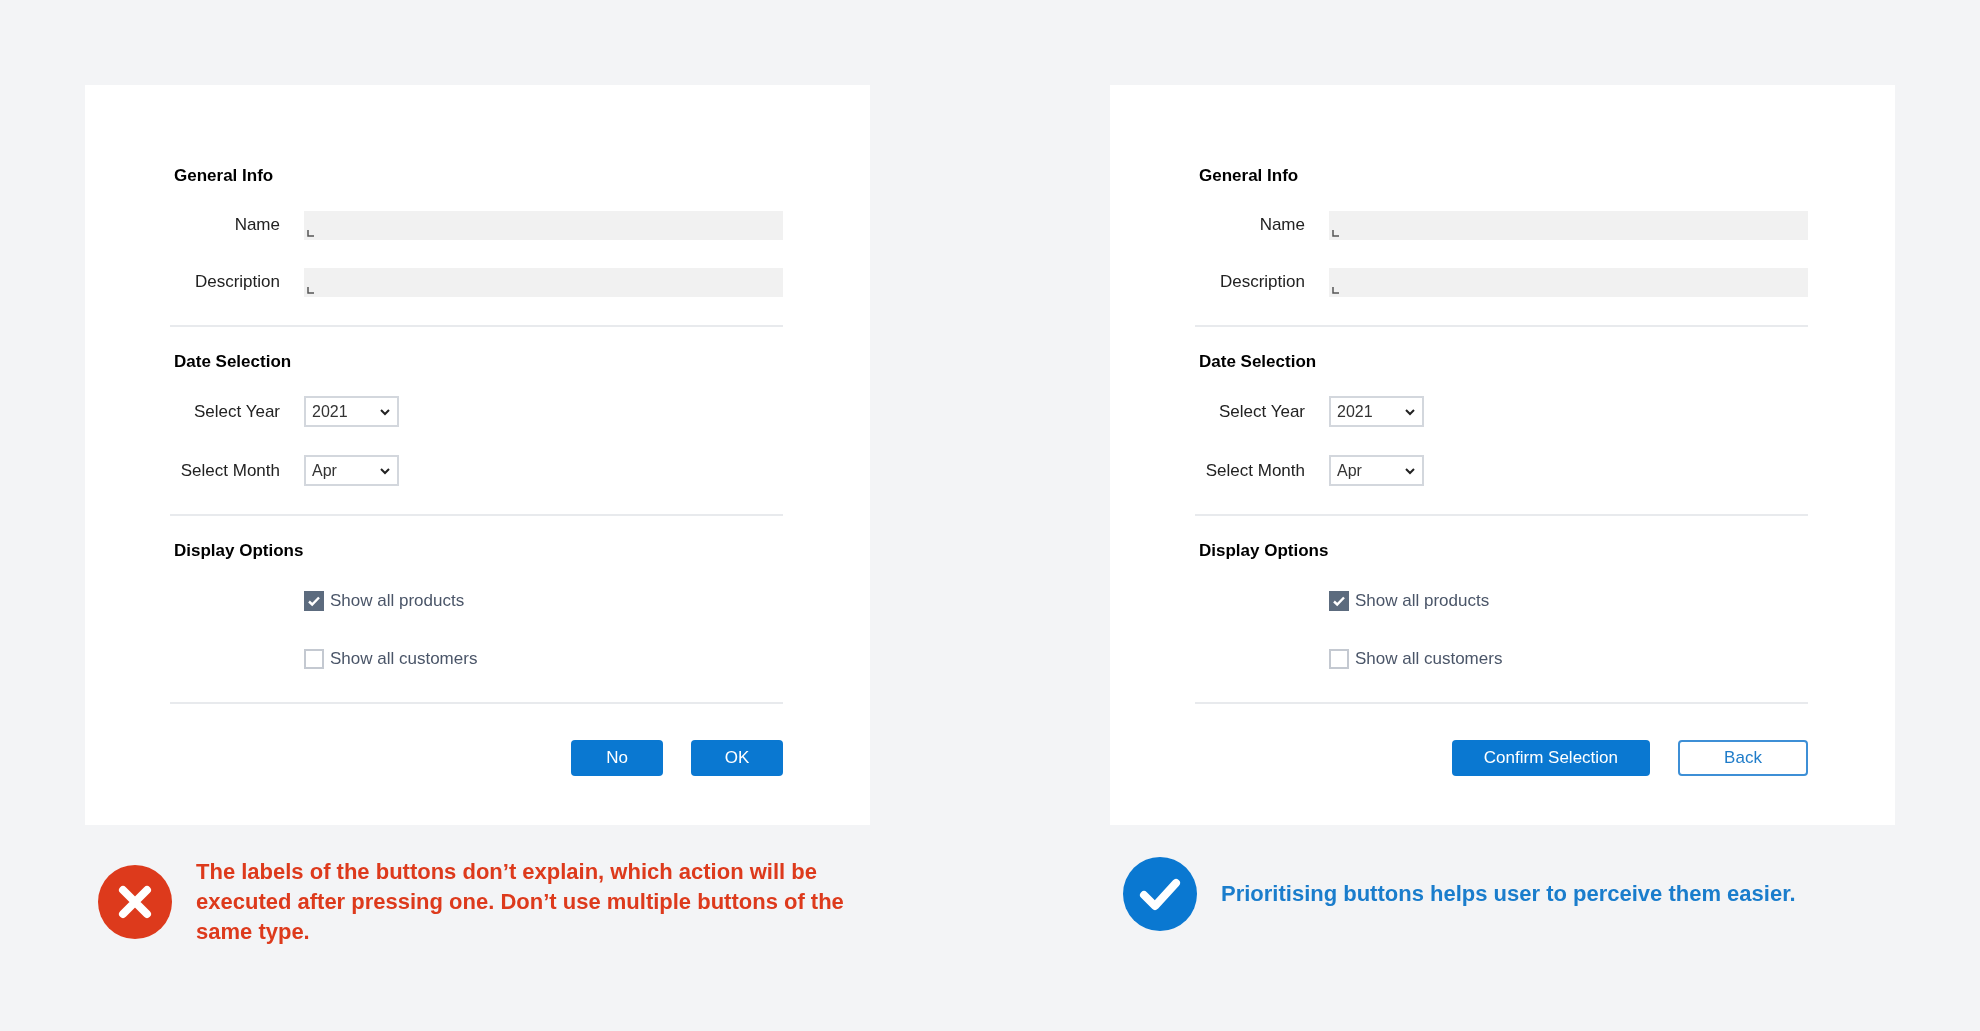 Image resolution: width=1980 pixels, height=1031 pixels. What do you see at coordinates (1160, 894) in the screenshot?
I see `checkmark-icon` at bounding box center [1160, 894].